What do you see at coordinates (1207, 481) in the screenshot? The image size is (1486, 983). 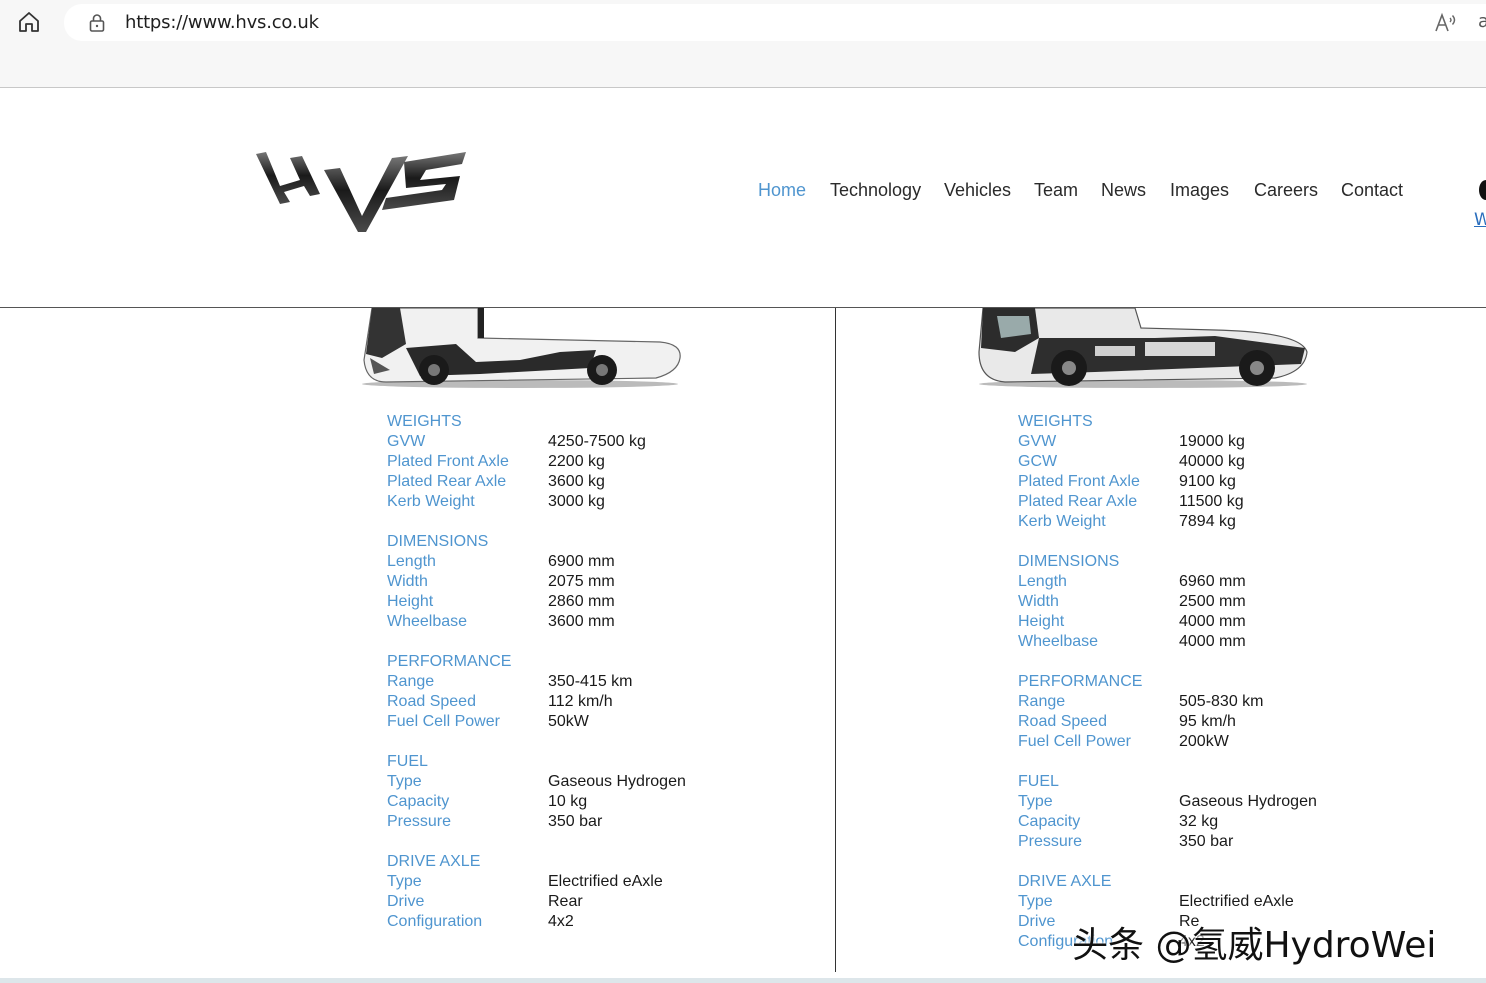 I see `spec-value: 9100 kg` at bounding box center [1207, 481].